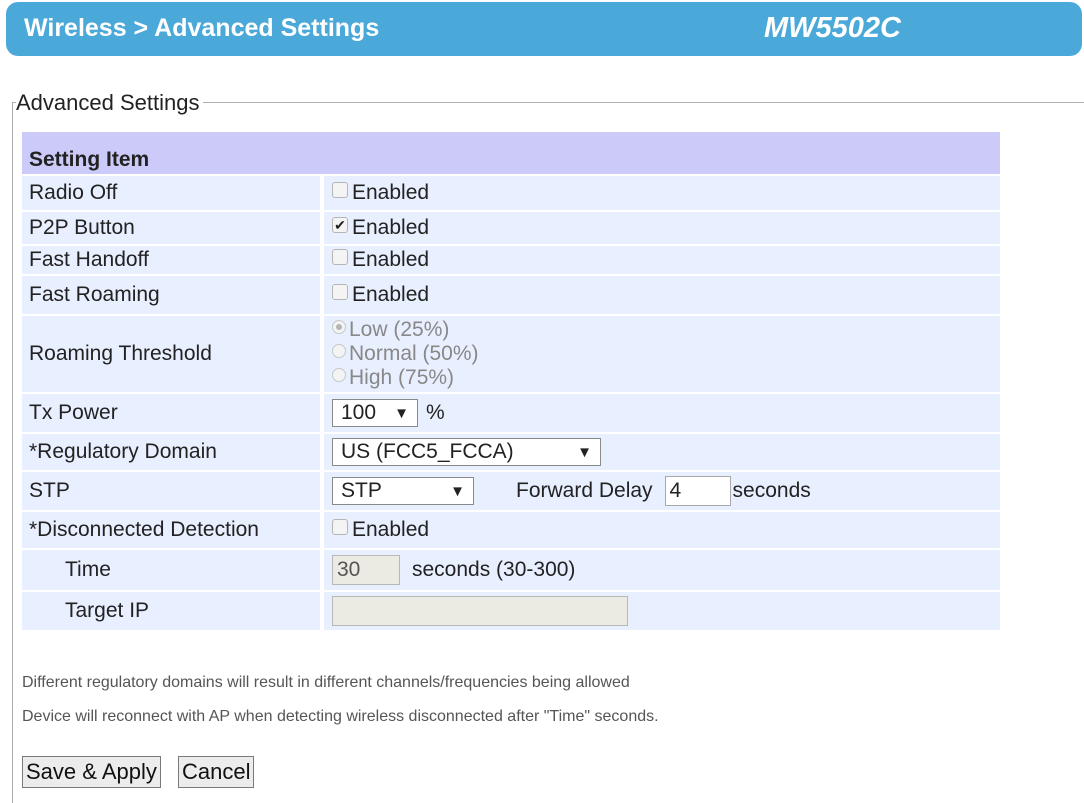  I want to click on regulatory-domain-label: *Regulatory Domain, so click(123, 451).